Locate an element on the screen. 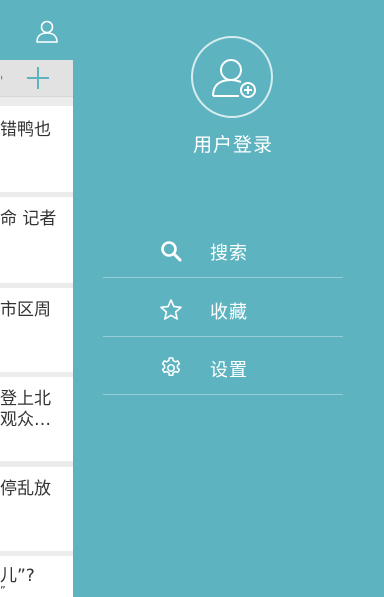 This screenshot has width=384, height=597. news-card: 命 记者 is located at coordinates (36, 240).